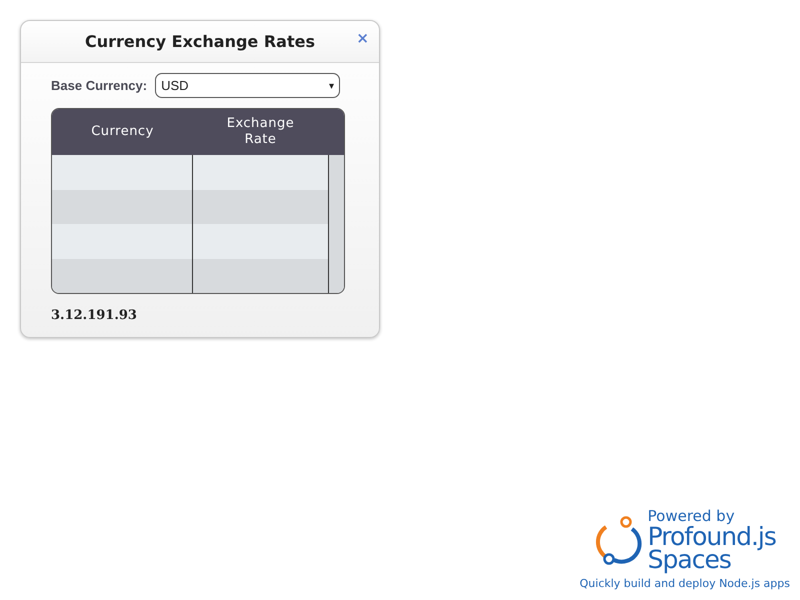 The width and height of the screenshot is (800, 600). What do you see at coordinates (362, 38) in the screenshot?
I see `close-button: ×` at bounding box center [362, 38].